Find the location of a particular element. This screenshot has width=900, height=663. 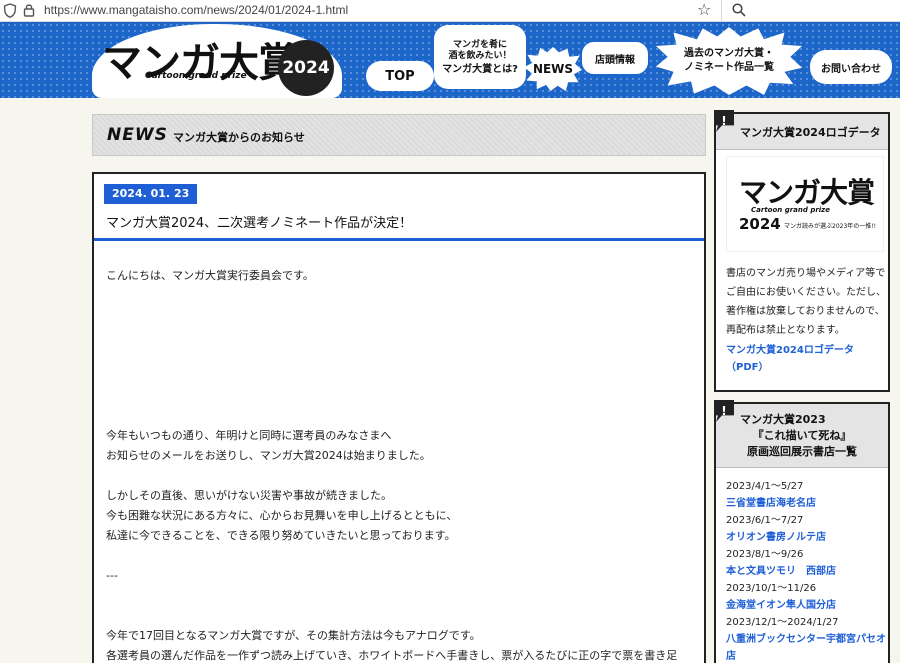

logo-preview-subtitle: Cartoon grand prize is located at coordinates (790, 210).